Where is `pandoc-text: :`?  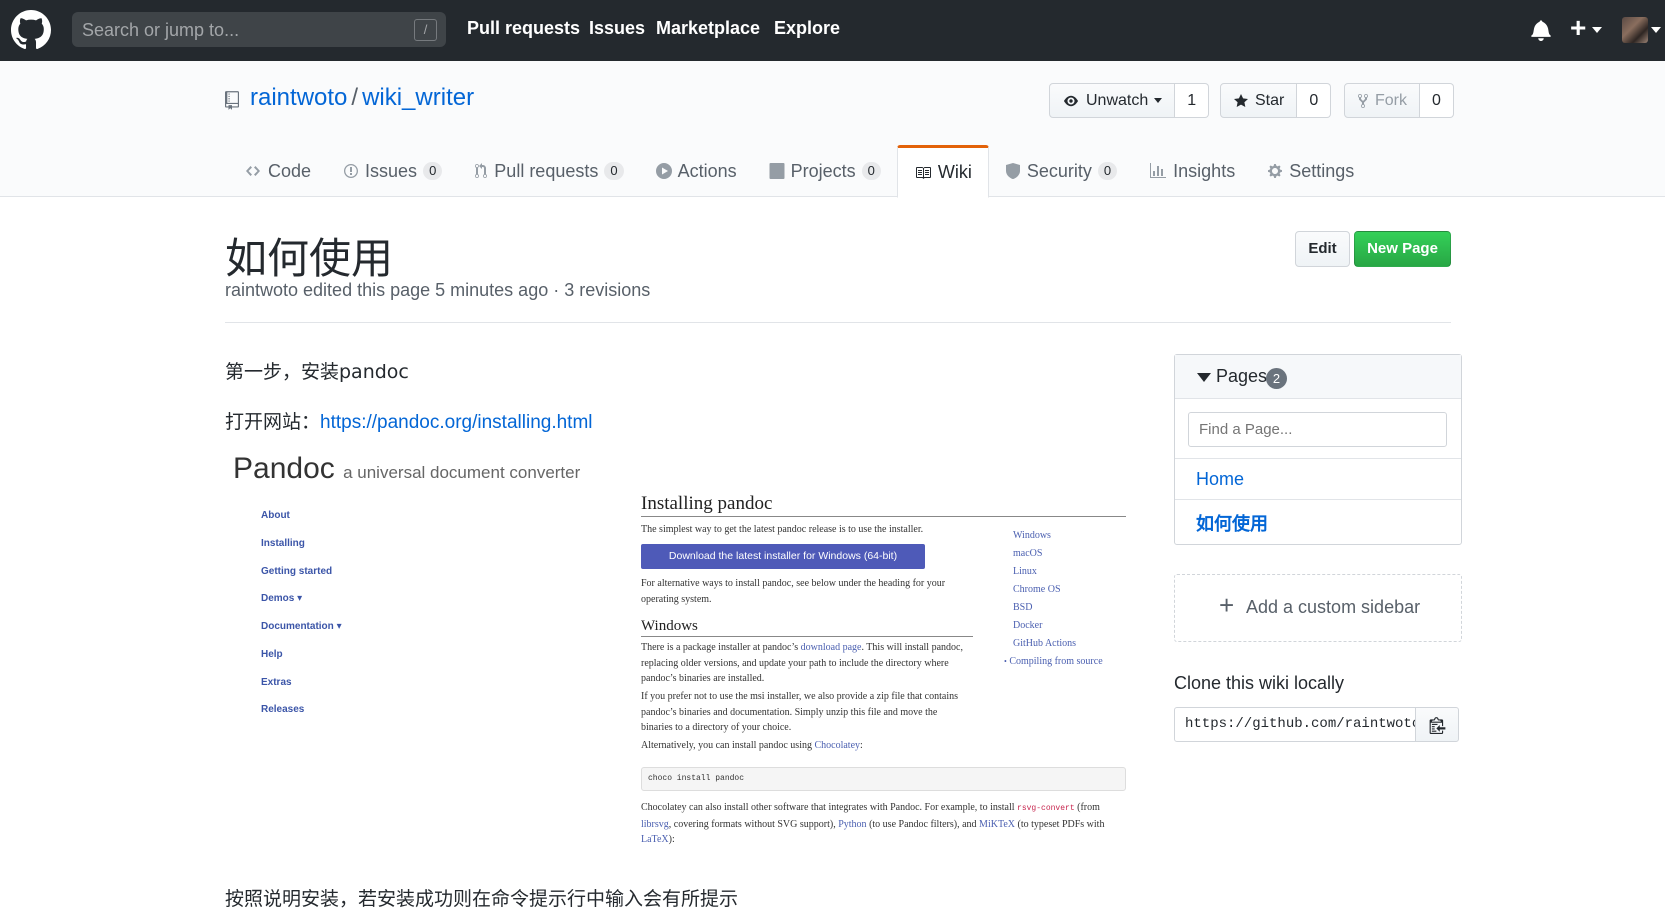
pandoc-text: : is located at coordinates (861, 745).